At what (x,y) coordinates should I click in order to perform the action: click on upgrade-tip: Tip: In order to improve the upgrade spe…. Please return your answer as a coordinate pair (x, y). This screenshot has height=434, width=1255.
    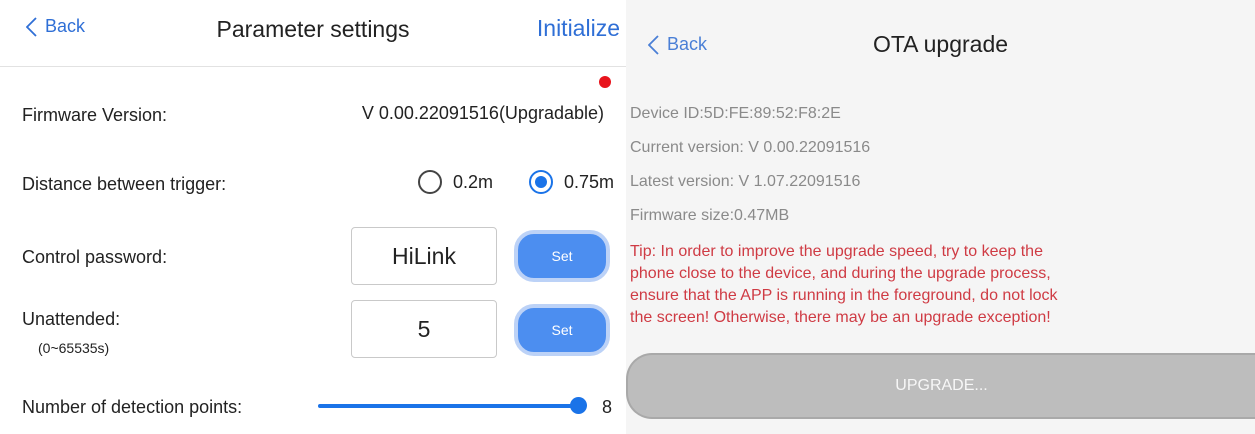
    Looking at the image, I should click on (940, 285).